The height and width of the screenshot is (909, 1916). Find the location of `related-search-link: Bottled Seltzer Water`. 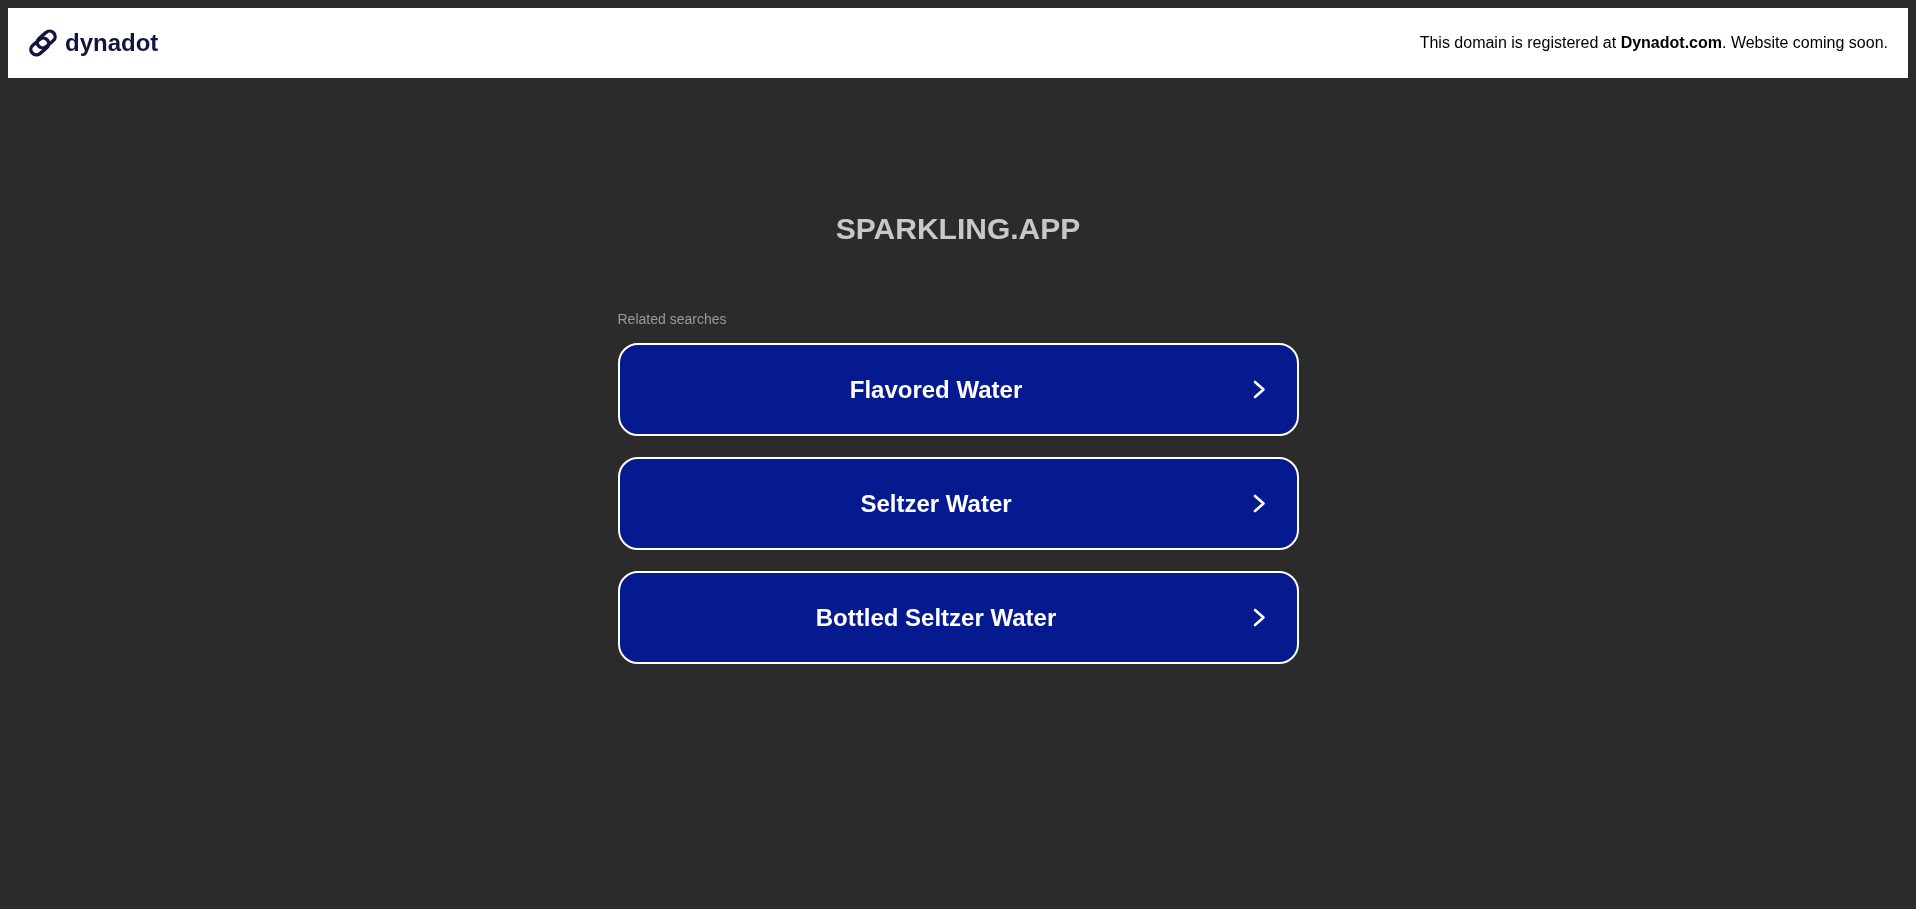

related-search-link: Bottled Seltzer Water is located at coordinates (958, 617).